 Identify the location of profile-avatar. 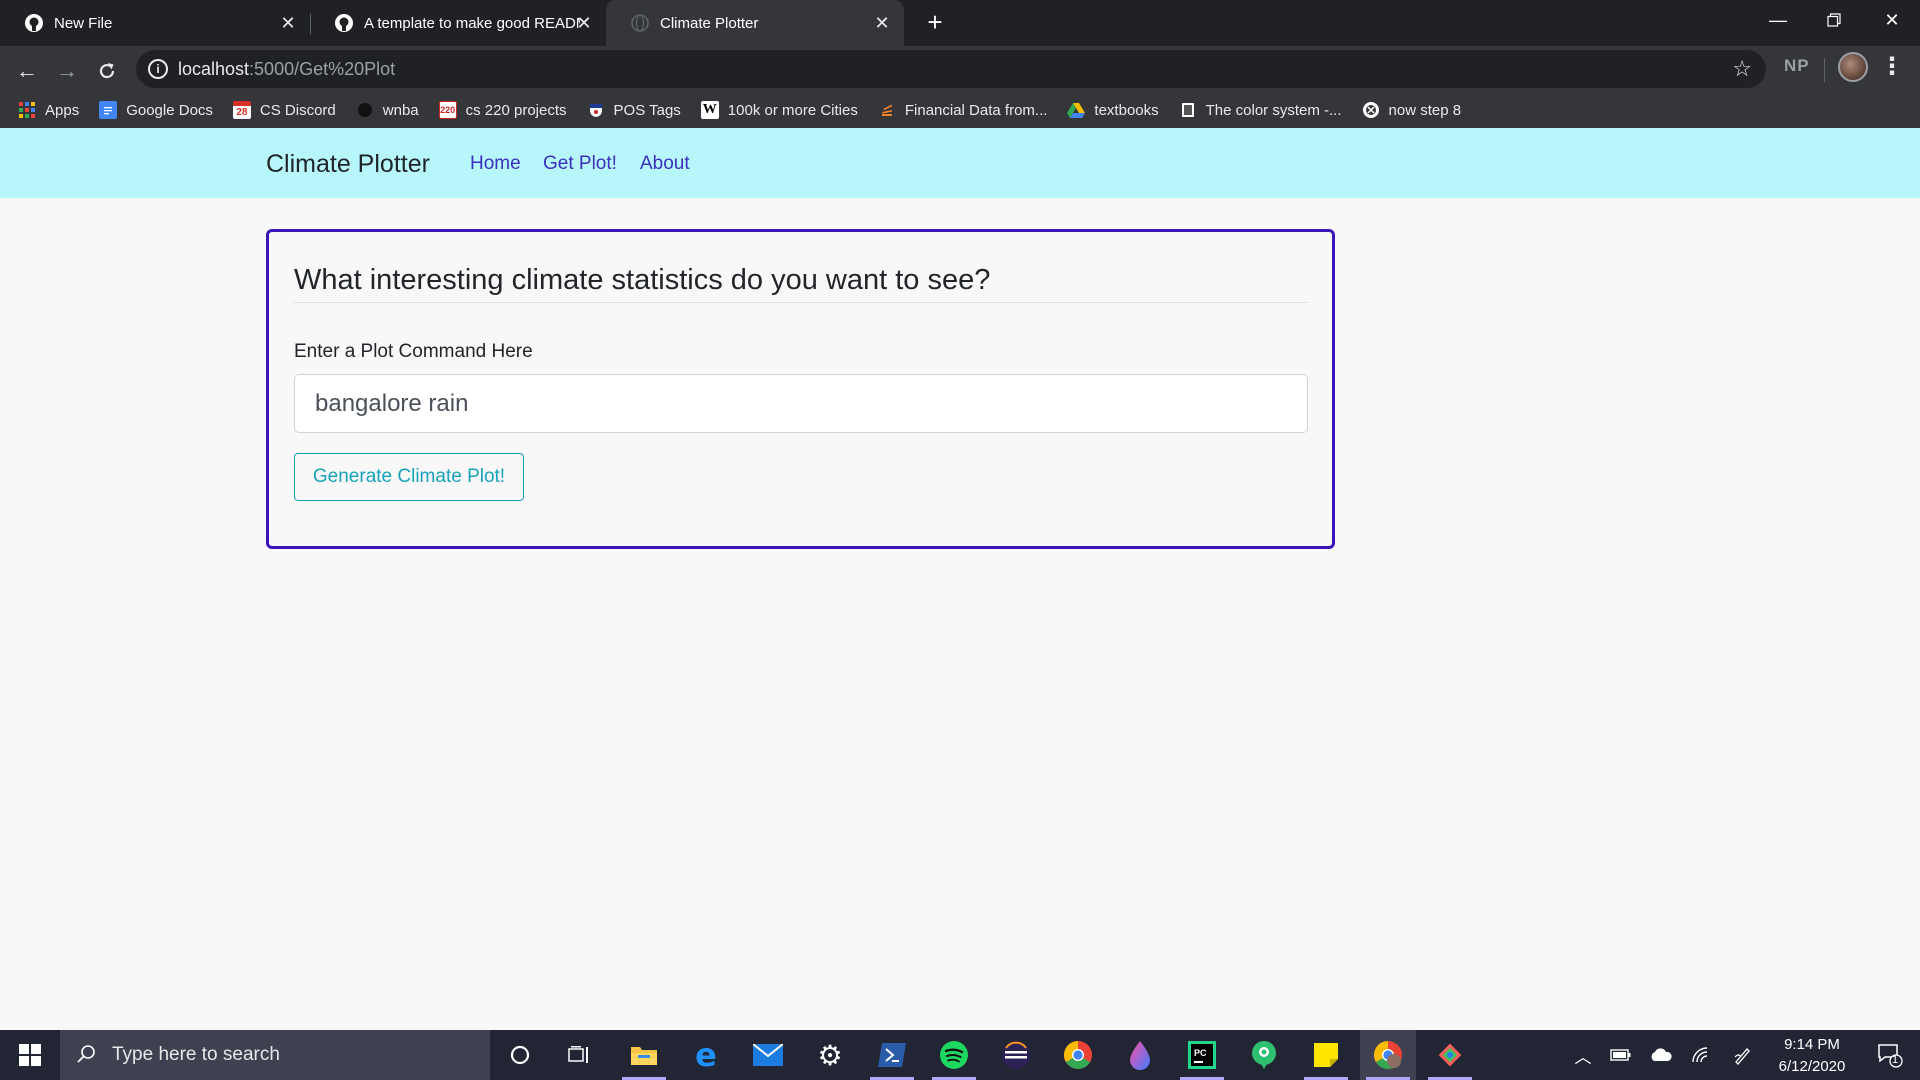
(1853, 67).